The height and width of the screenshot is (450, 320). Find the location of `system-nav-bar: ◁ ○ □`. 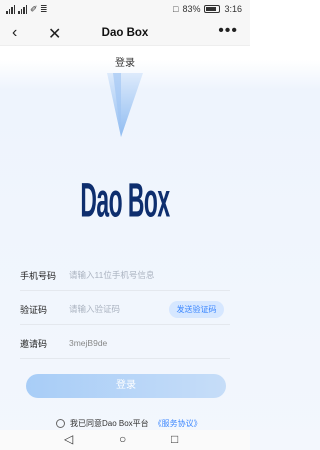

system-nav-bar: ◁ ○ □ is located at coordinates (125, 440).